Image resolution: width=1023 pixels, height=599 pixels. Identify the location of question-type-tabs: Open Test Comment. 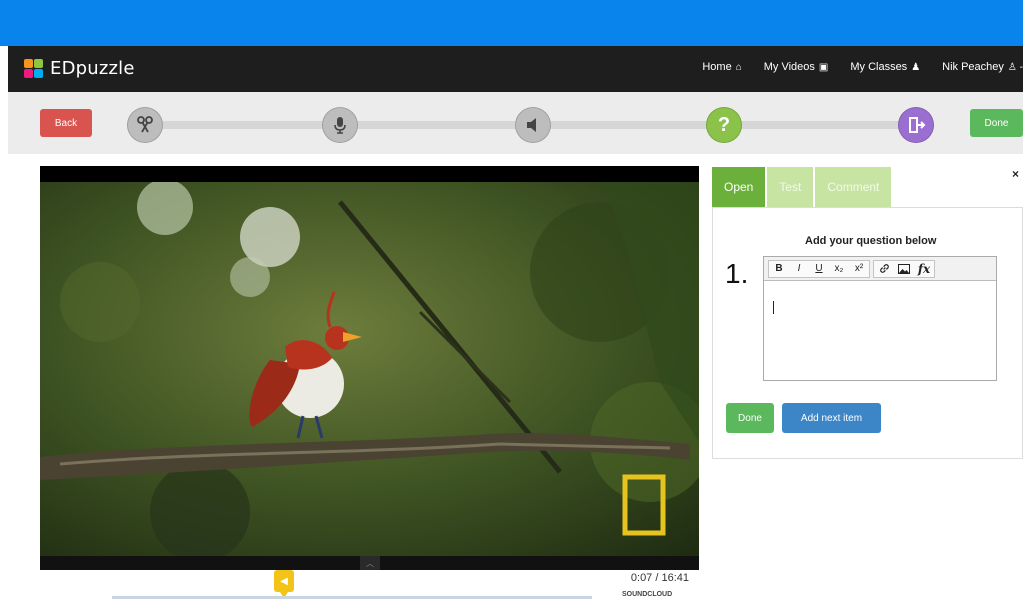
(802, 187).